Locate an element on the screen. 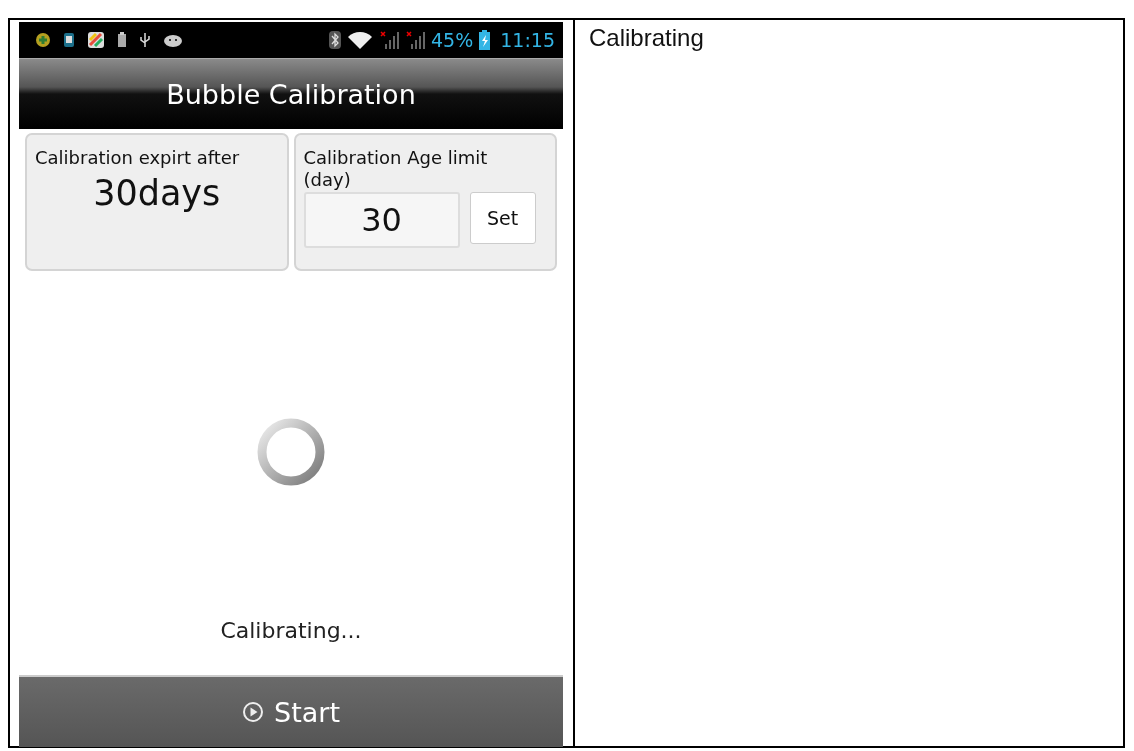 The height and width of the screenshot is (751, 1134). set-button: Set is located at coordinates (502, 218).